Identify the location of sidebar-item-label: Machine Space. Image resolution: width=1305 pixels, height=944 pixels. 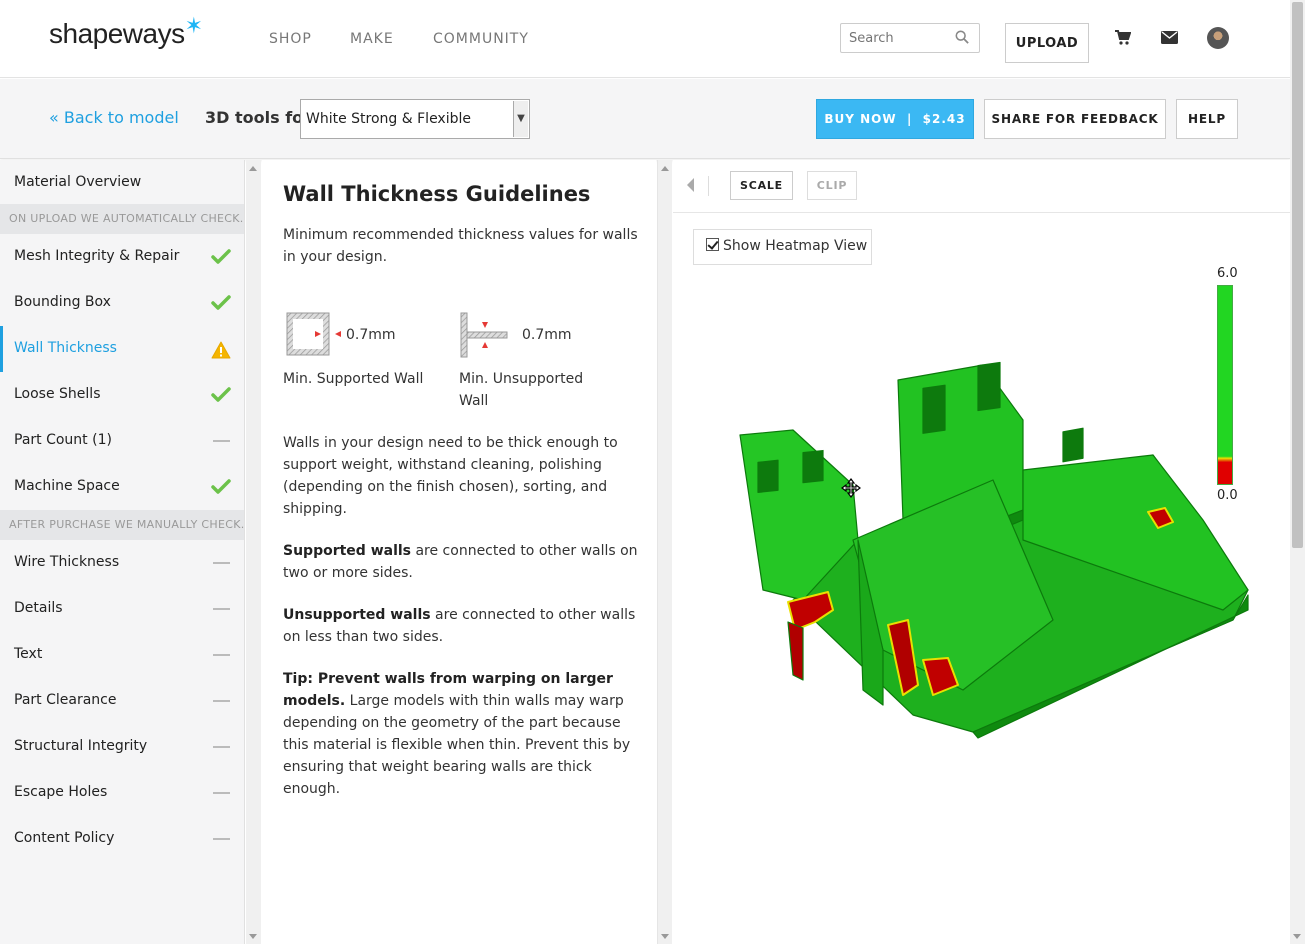
(67, 486).